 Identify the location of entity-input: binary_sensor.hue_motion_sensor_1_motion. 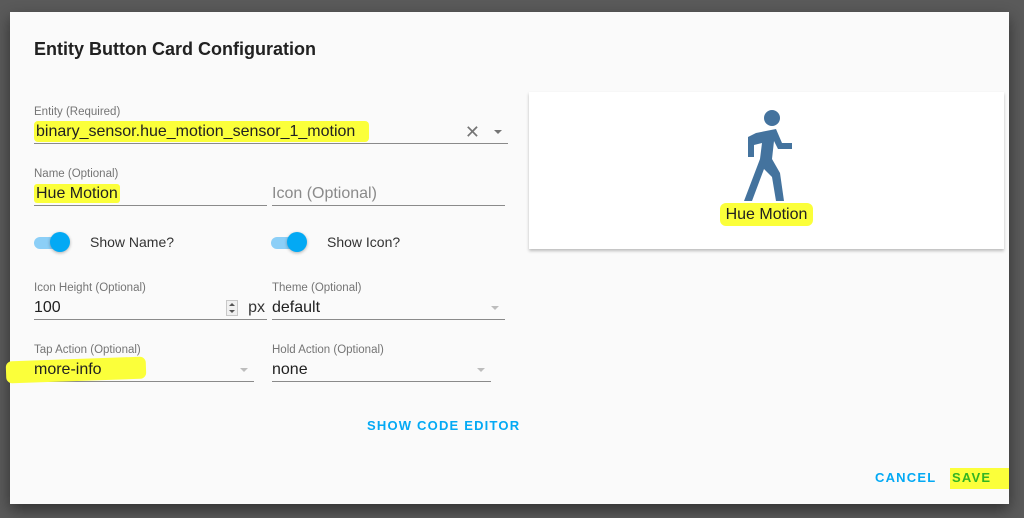
(249, 131).